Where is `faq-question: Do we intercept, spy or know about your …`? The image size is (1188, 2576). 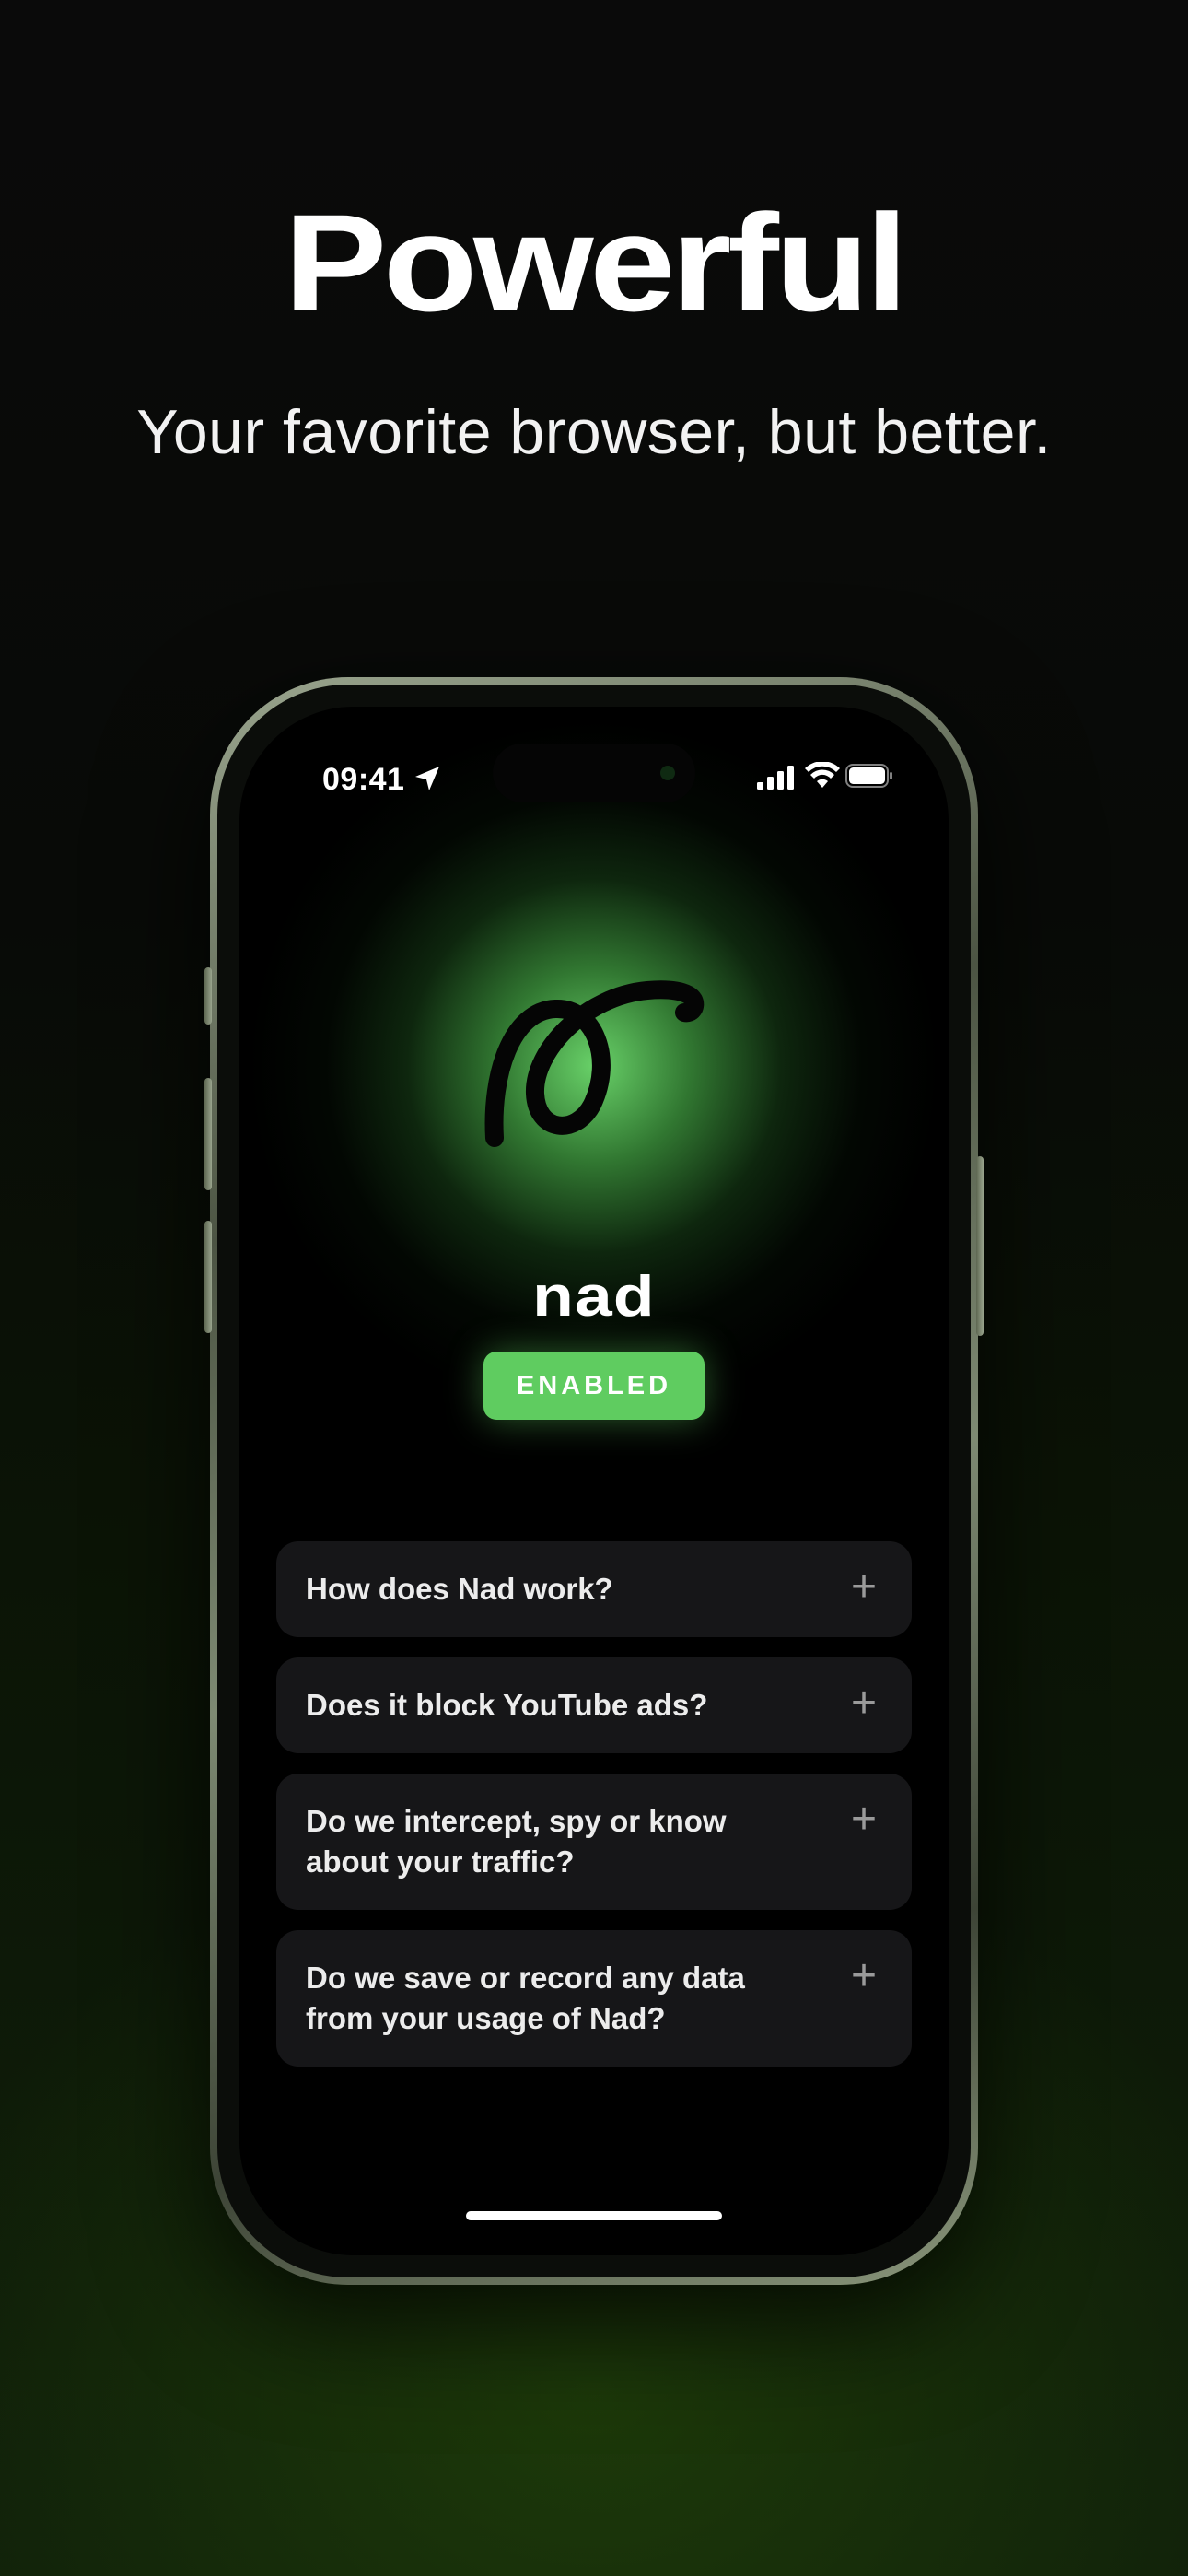
faq-question: Do we intercept, spy or know about your … is located at coordinates (516, 1841).